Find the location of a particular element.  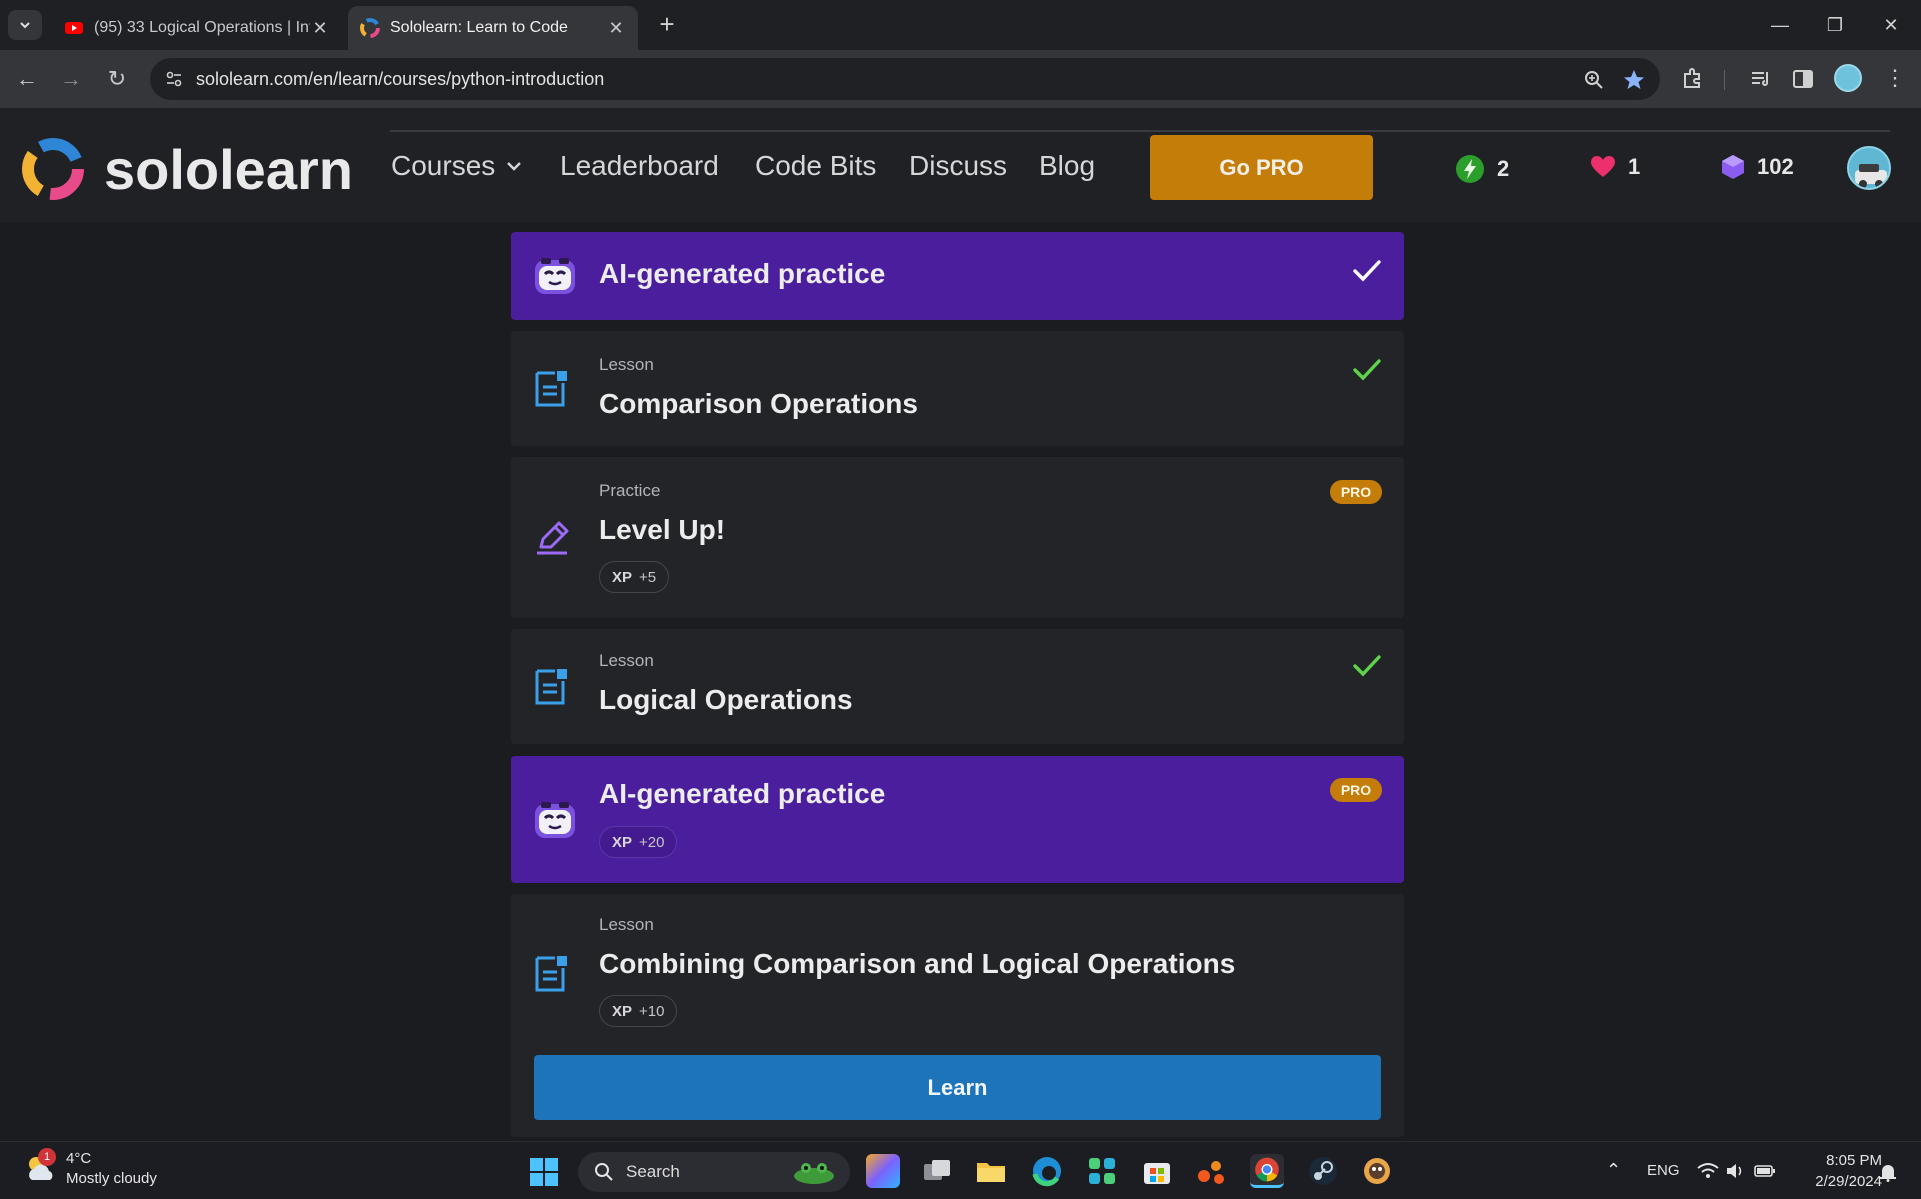

streak-counter: 2 is located at coordinates (1482, 169).